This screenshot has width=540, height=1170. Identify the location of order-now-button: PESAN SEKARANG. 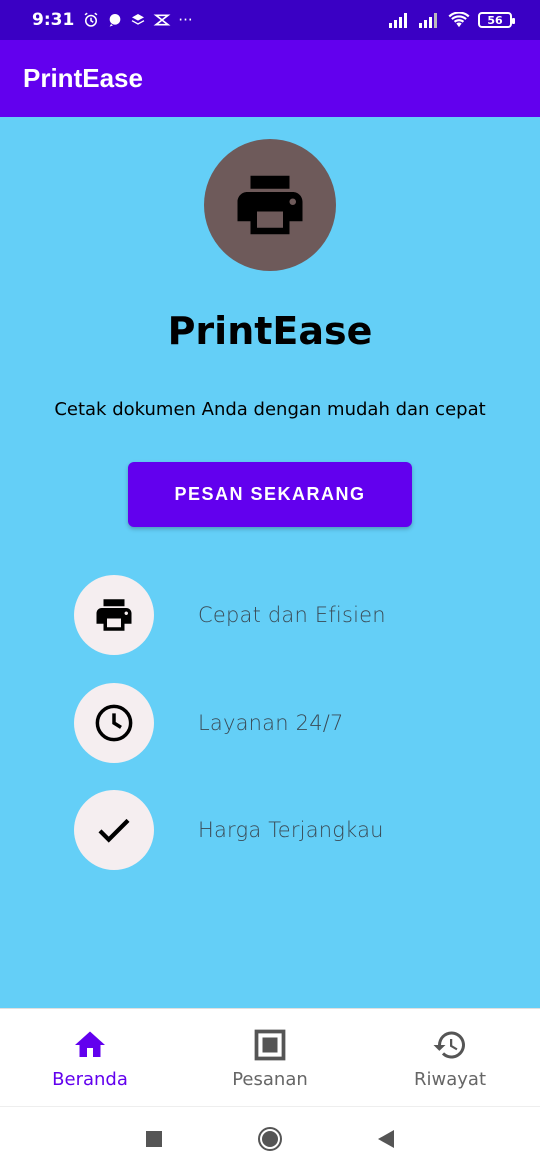
(270, 494).